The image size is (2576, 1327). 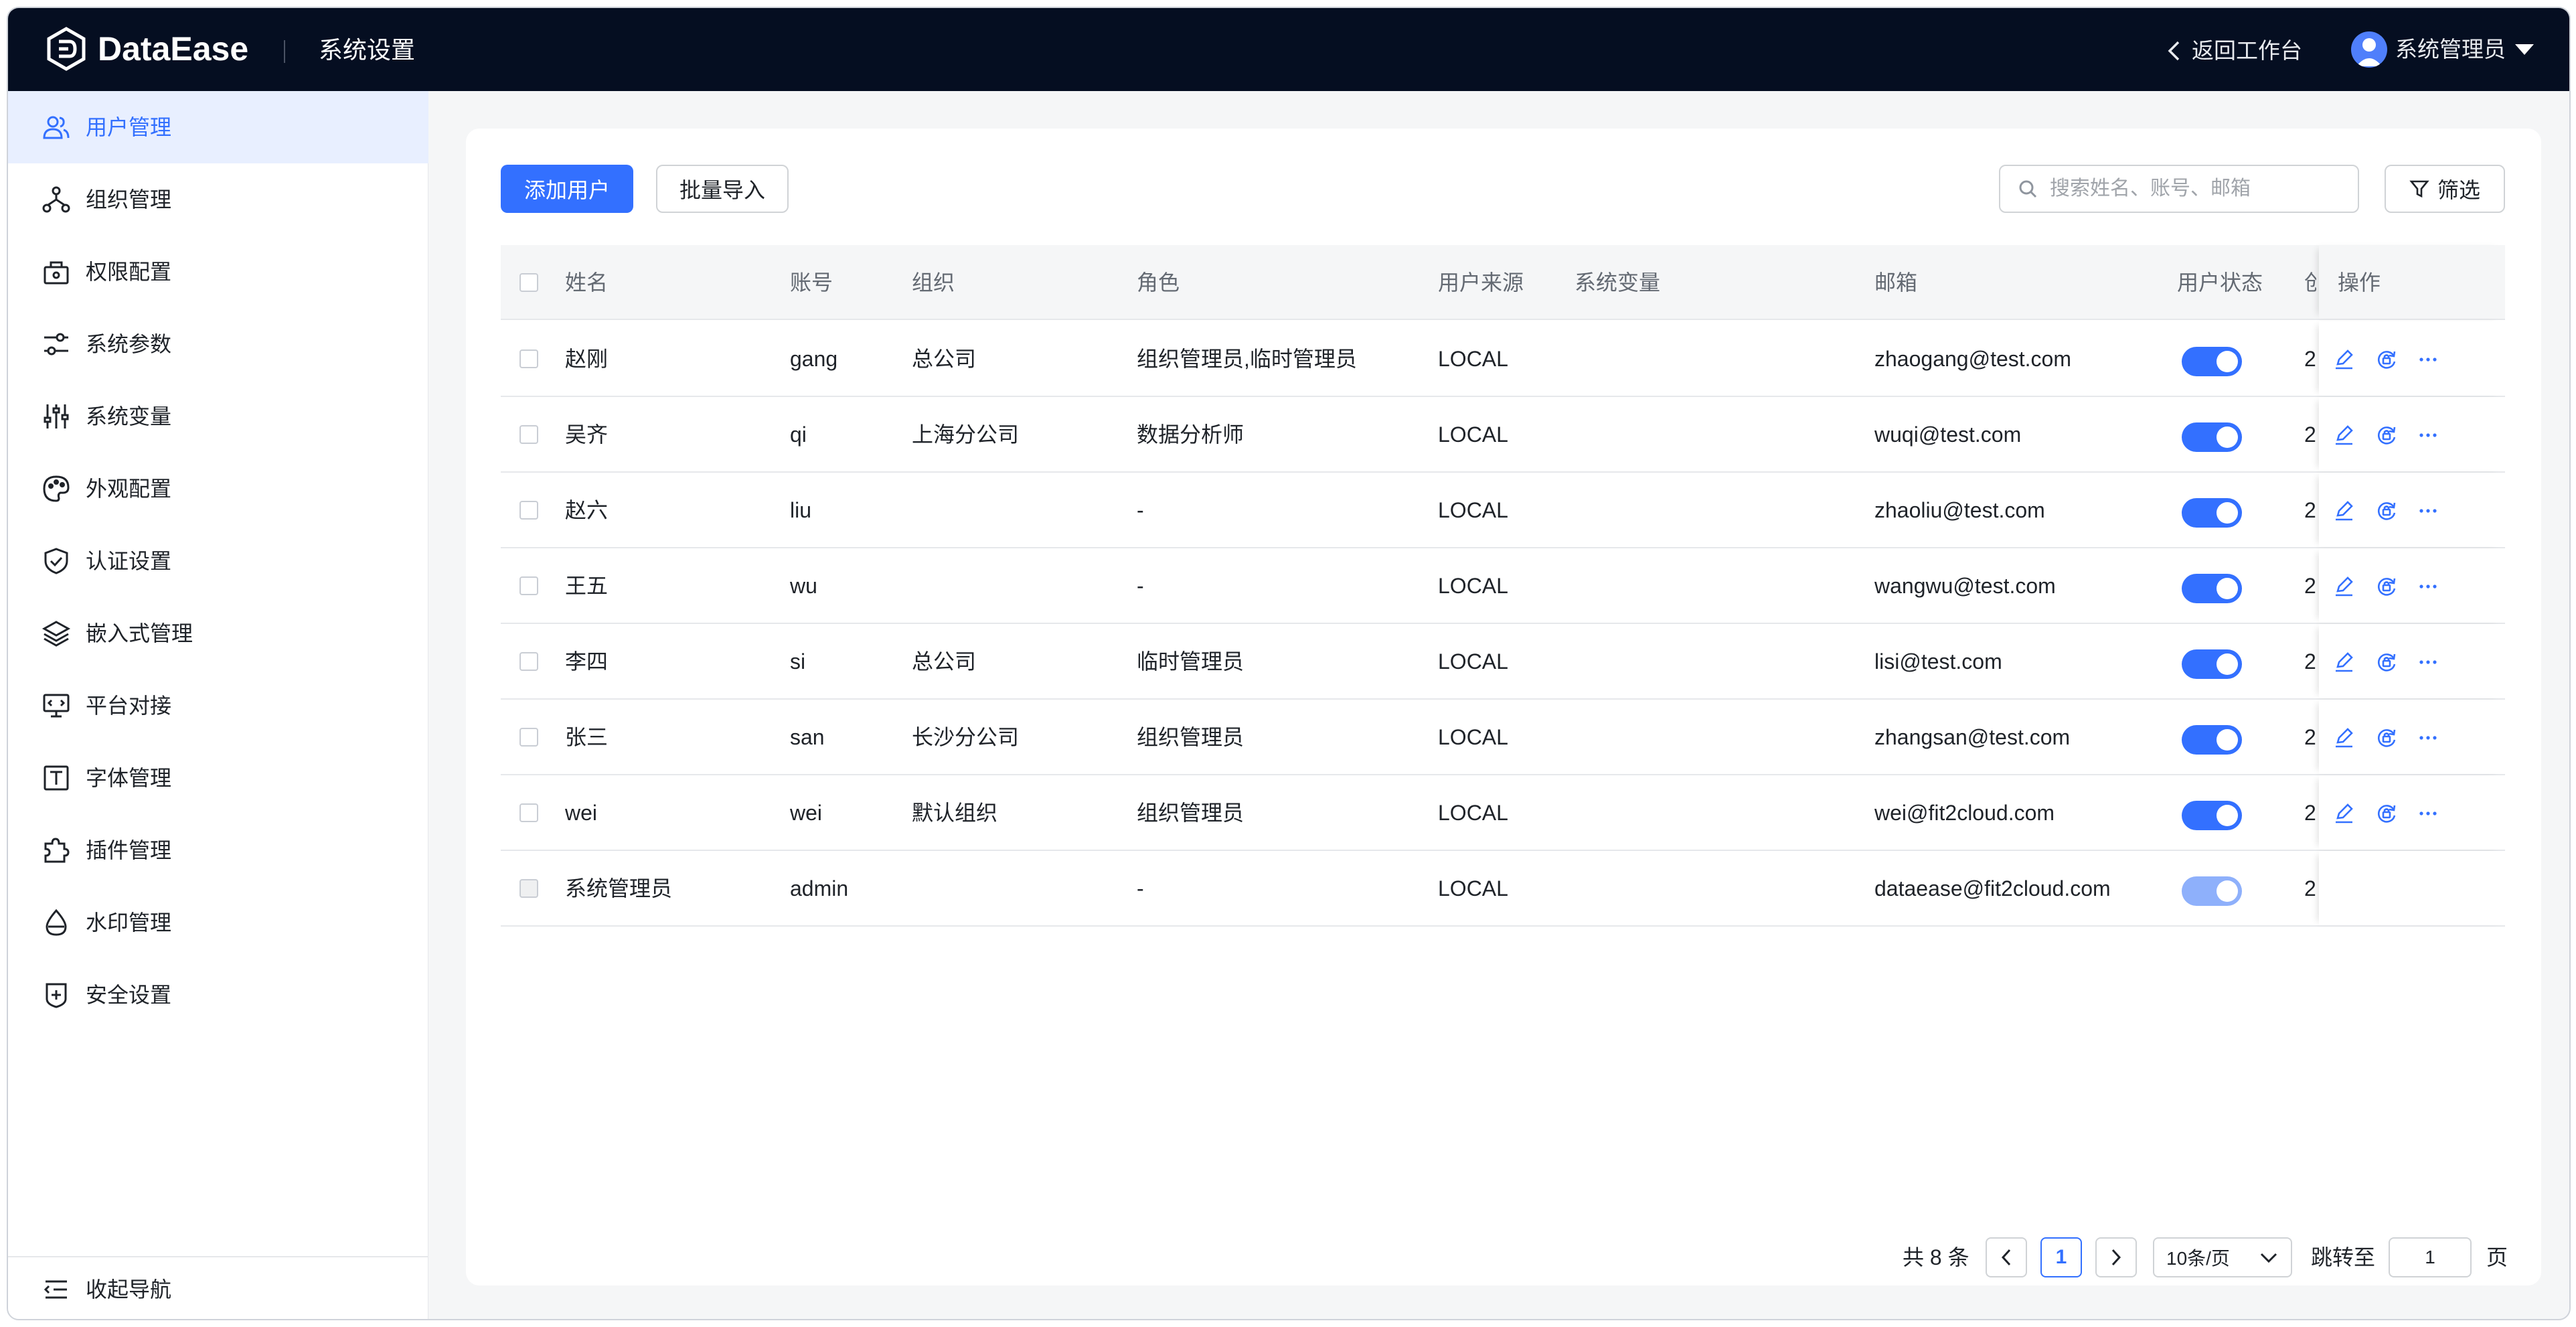 What do you see at coordinates (934, 282) in the screenshot?
I see `column-header-org: 组织` at bounding box center [934, 282].